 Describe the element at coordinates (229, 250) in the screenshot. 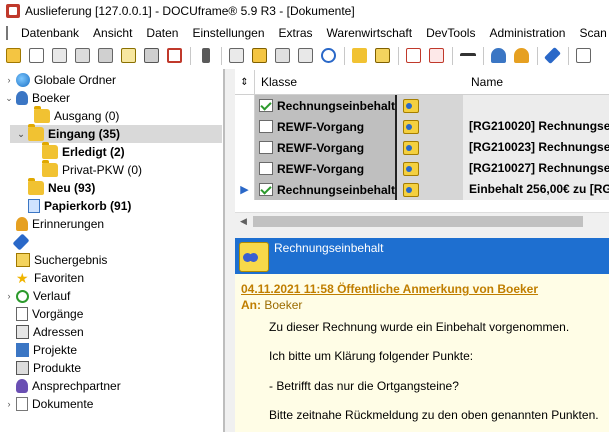

I see `vertical-splitter` at that location.